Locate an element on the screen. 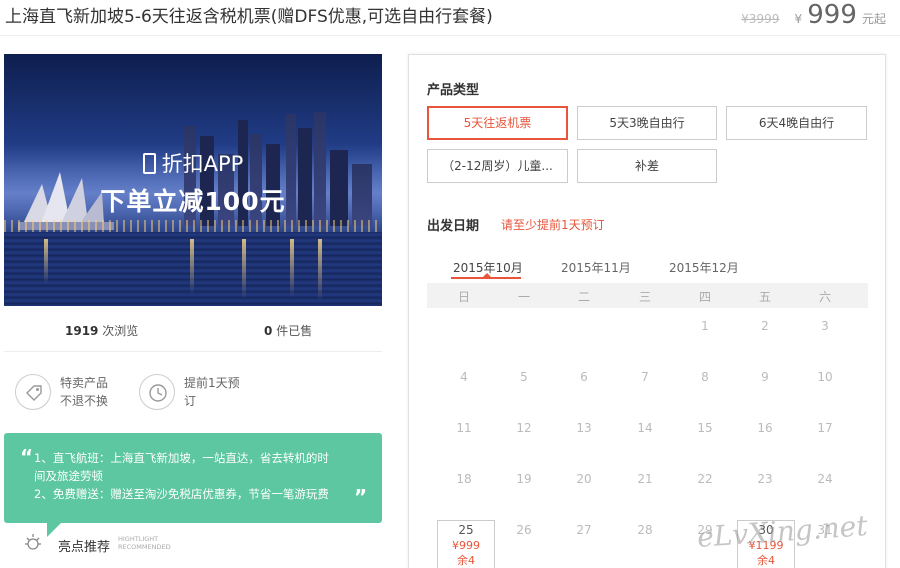  month-tab-dec: 2015年12月 is located at coordinates (704, 267).